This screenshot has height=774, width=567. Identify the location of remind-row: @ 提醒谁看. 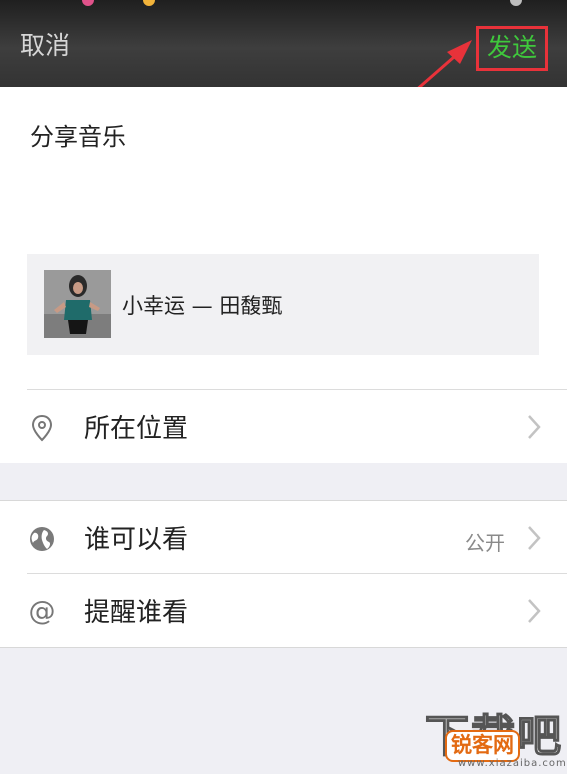
(283, 610).